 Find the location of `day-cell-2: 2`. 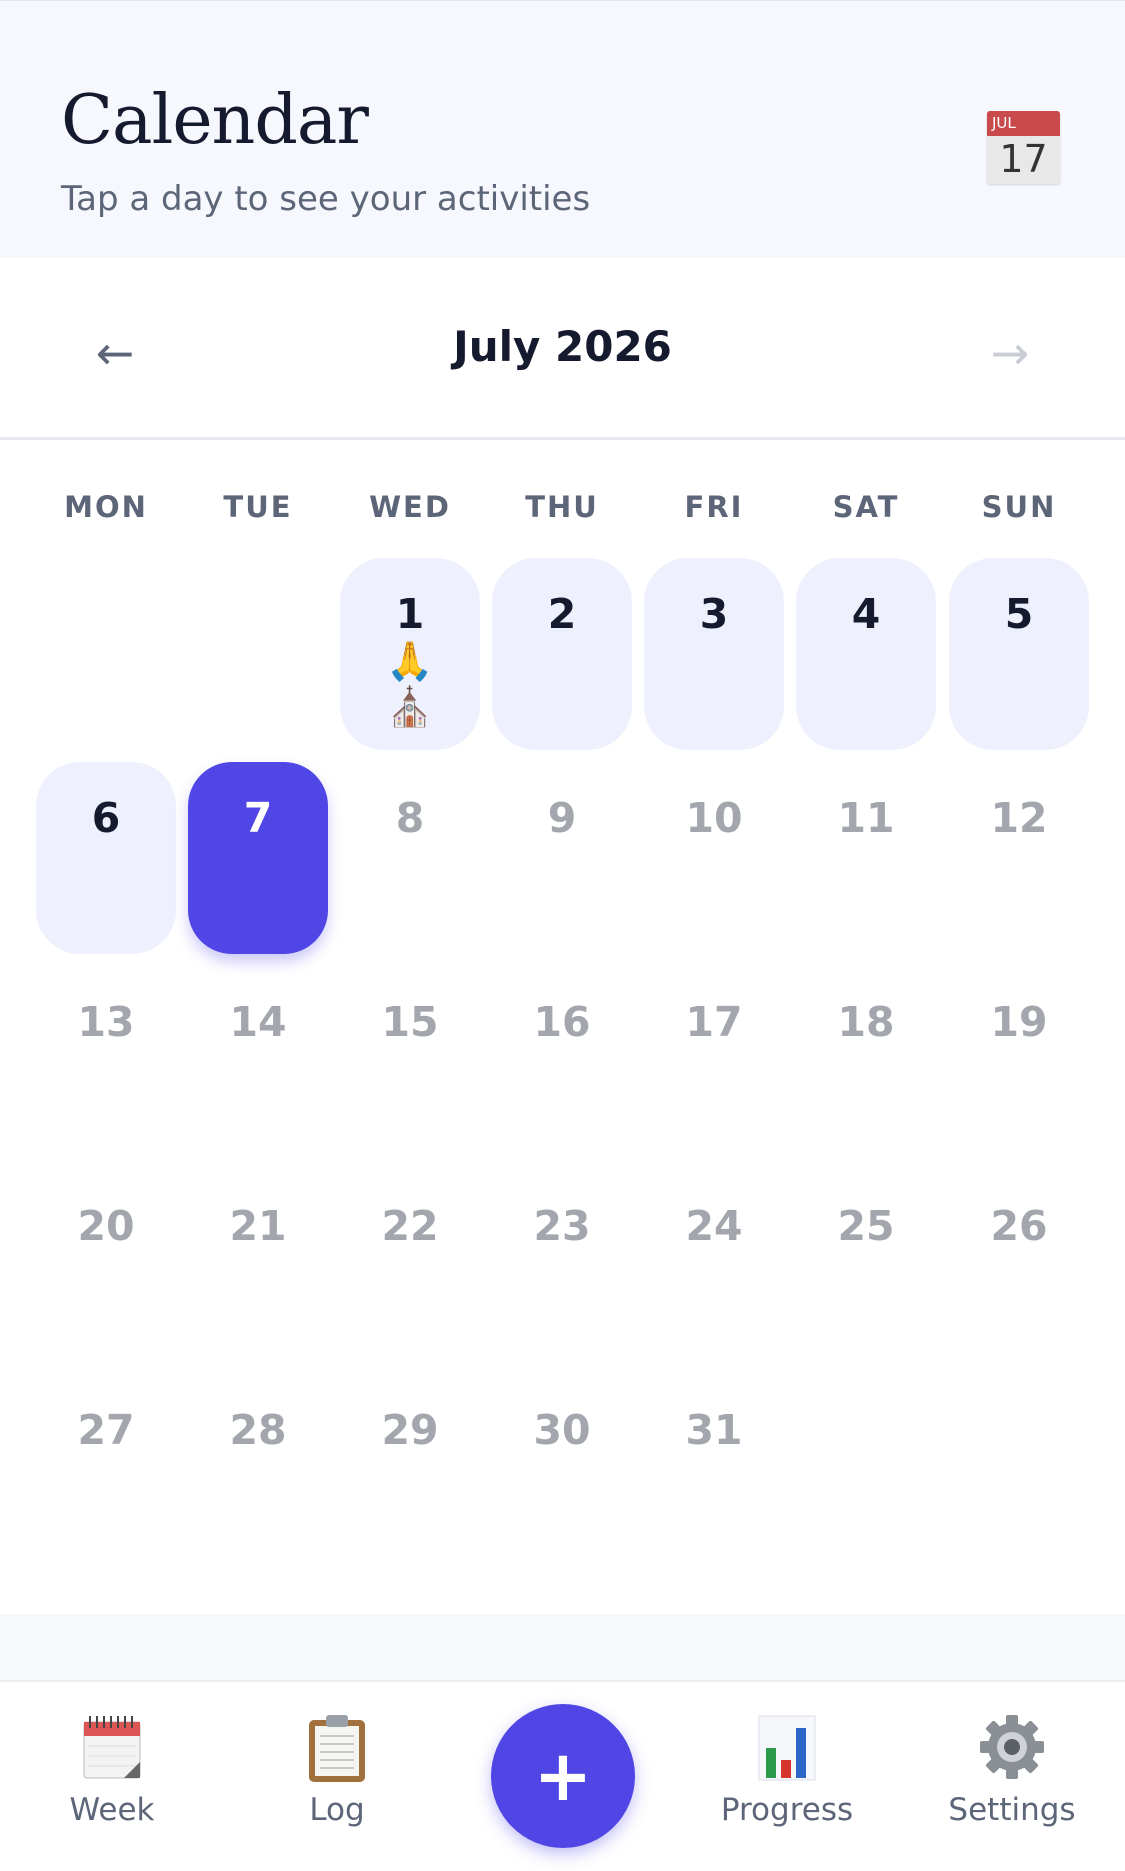

day-cell-2: 2 is located at coordinates (562, 654).